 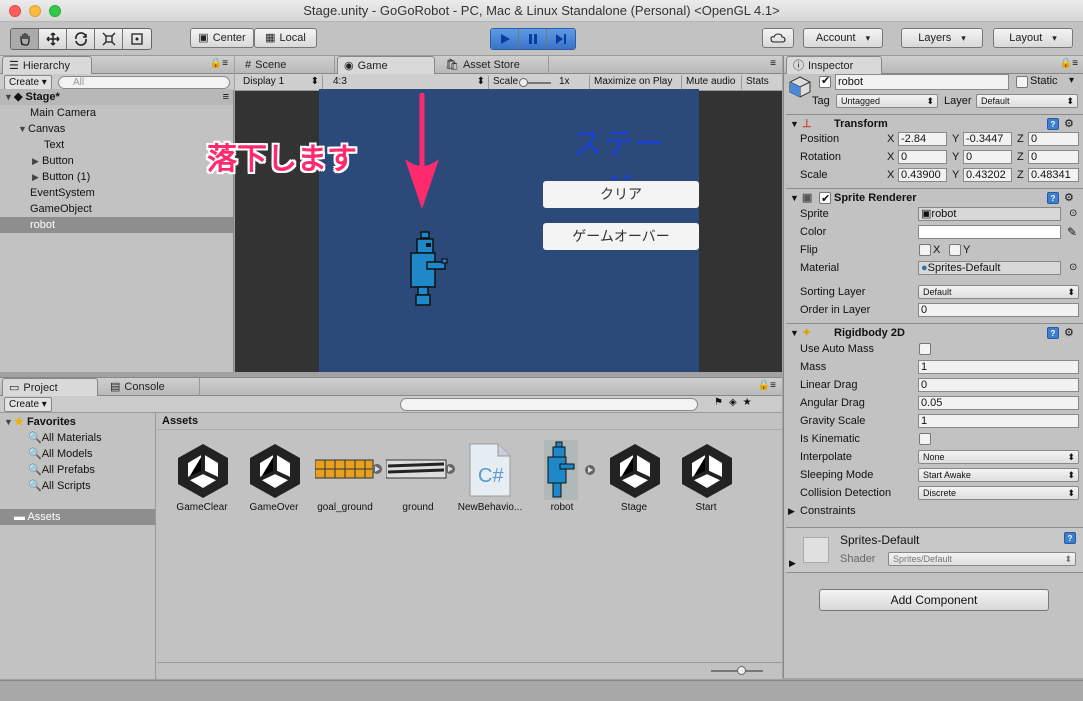 I want to click on position-x-field: -2.84, so click(x=922, y=139).